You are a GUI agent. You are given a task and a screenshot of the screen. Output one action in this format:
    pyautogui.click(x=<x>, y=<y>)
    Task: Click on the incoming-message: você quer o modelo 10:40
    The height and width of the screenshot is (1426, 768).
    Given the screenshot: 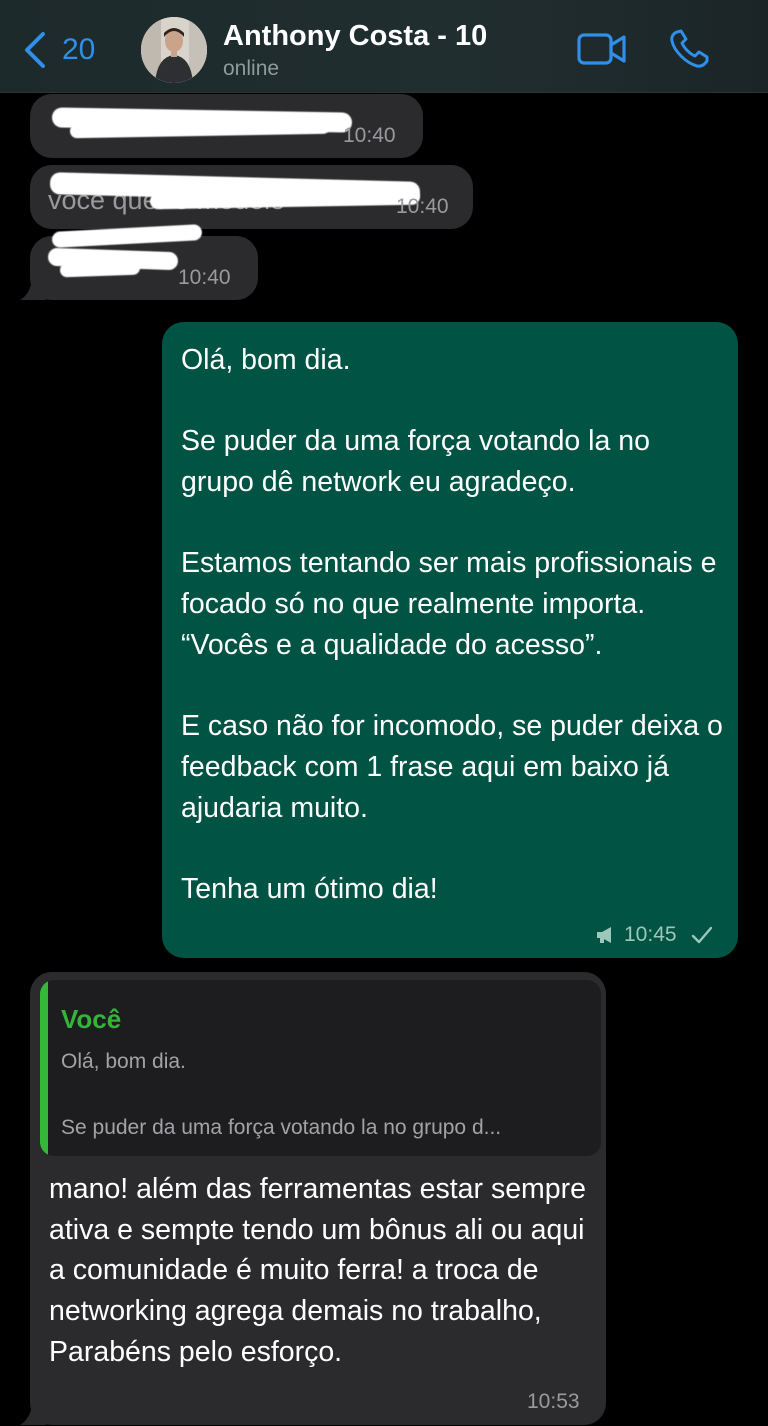 What is the action you would take?
    pyautogui.click(x=251, y=197)
    